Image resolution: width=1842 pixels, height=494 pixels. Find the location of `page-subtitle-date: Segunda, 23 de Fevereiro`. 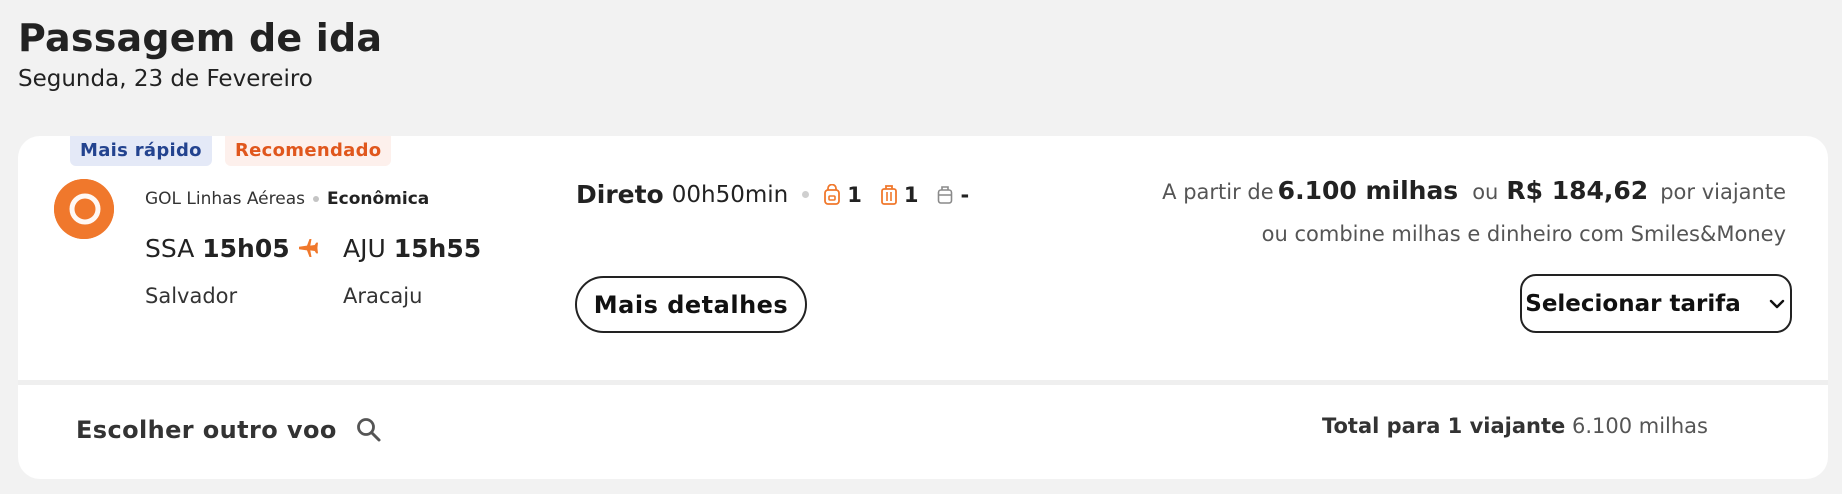

page-subtitle-date: Segunda, 23 de Fevereiro is located at coordinates (165, 79).